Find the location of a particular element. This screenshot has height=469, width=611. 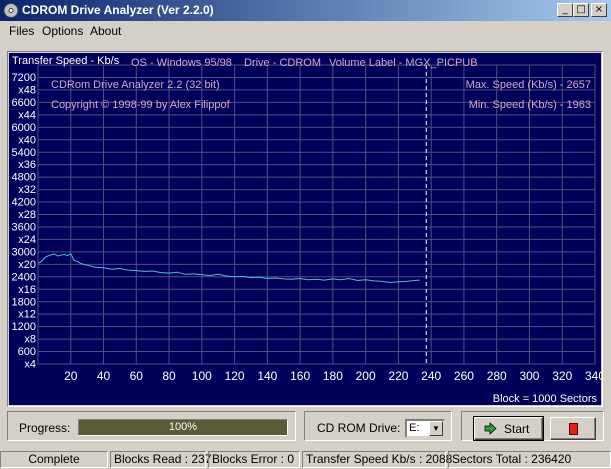

volume-label-info: Volume Label - MGX_PICPUB is located at coordinates (403, 63).